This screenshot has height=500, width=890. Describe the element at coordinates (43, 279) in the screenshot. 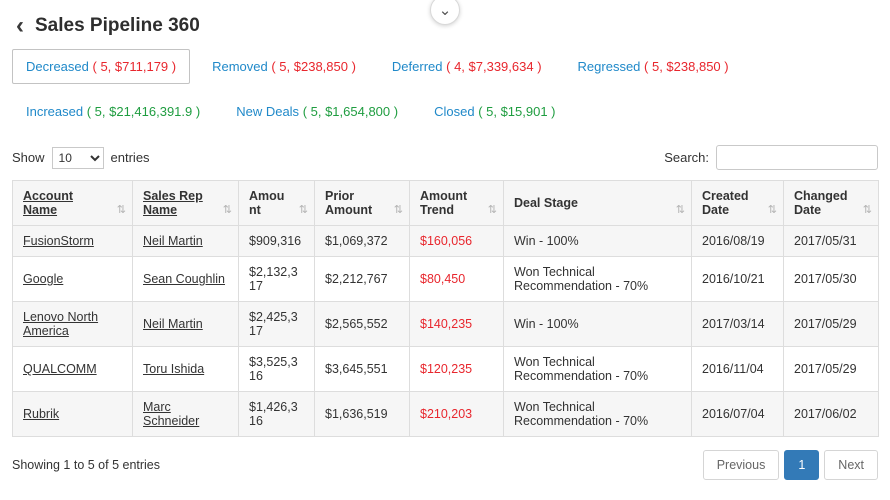

I see `account-link: Google` at that location.